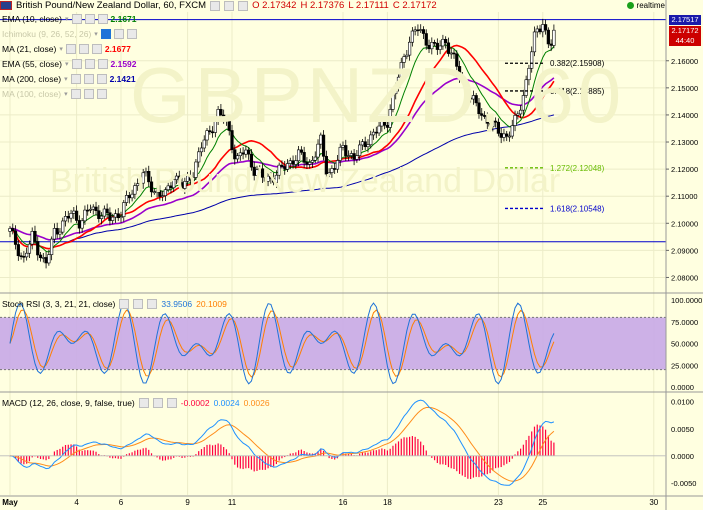 The height and width of the screenshot is (510, 703). I want to click on price-tick-label-3: 2.13000, so click(684, 142).